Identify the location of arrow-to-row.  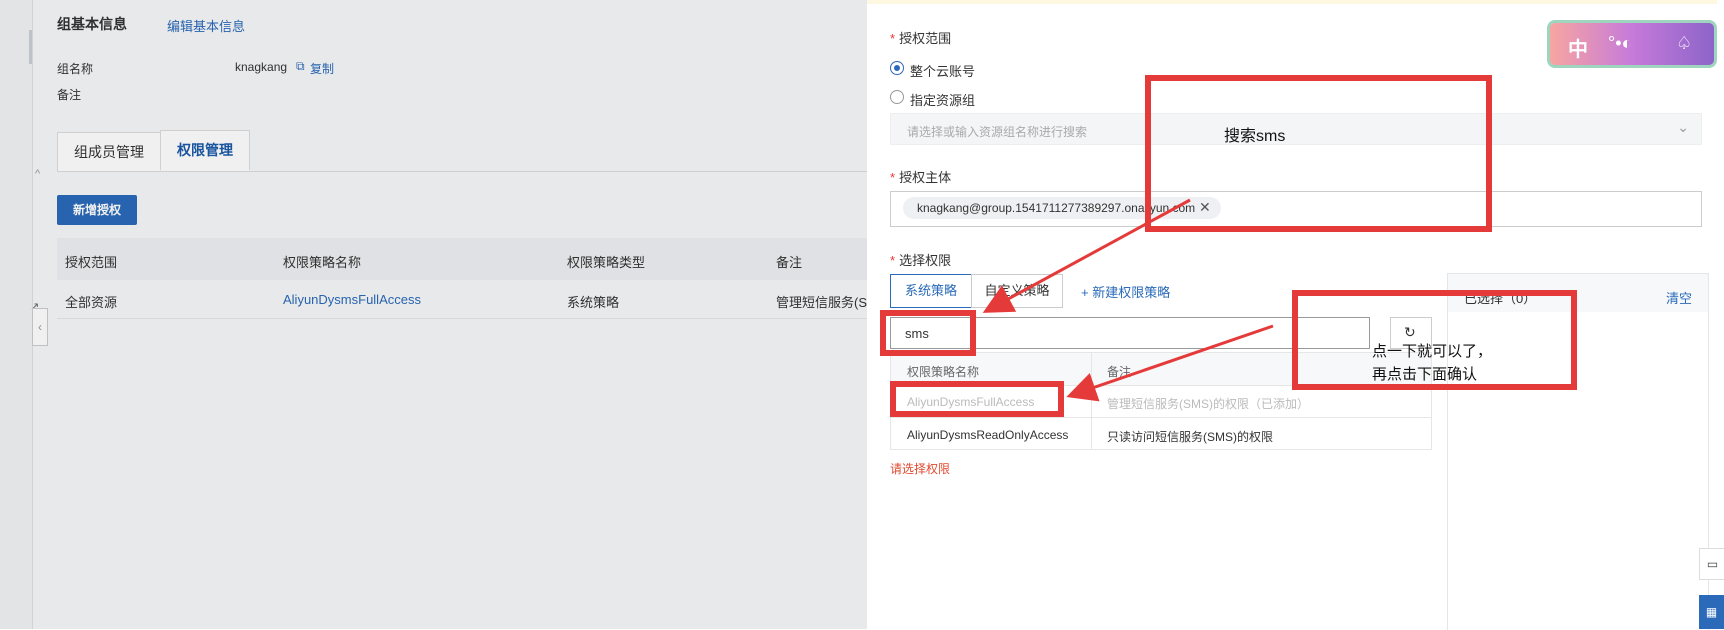
(1170, 363).